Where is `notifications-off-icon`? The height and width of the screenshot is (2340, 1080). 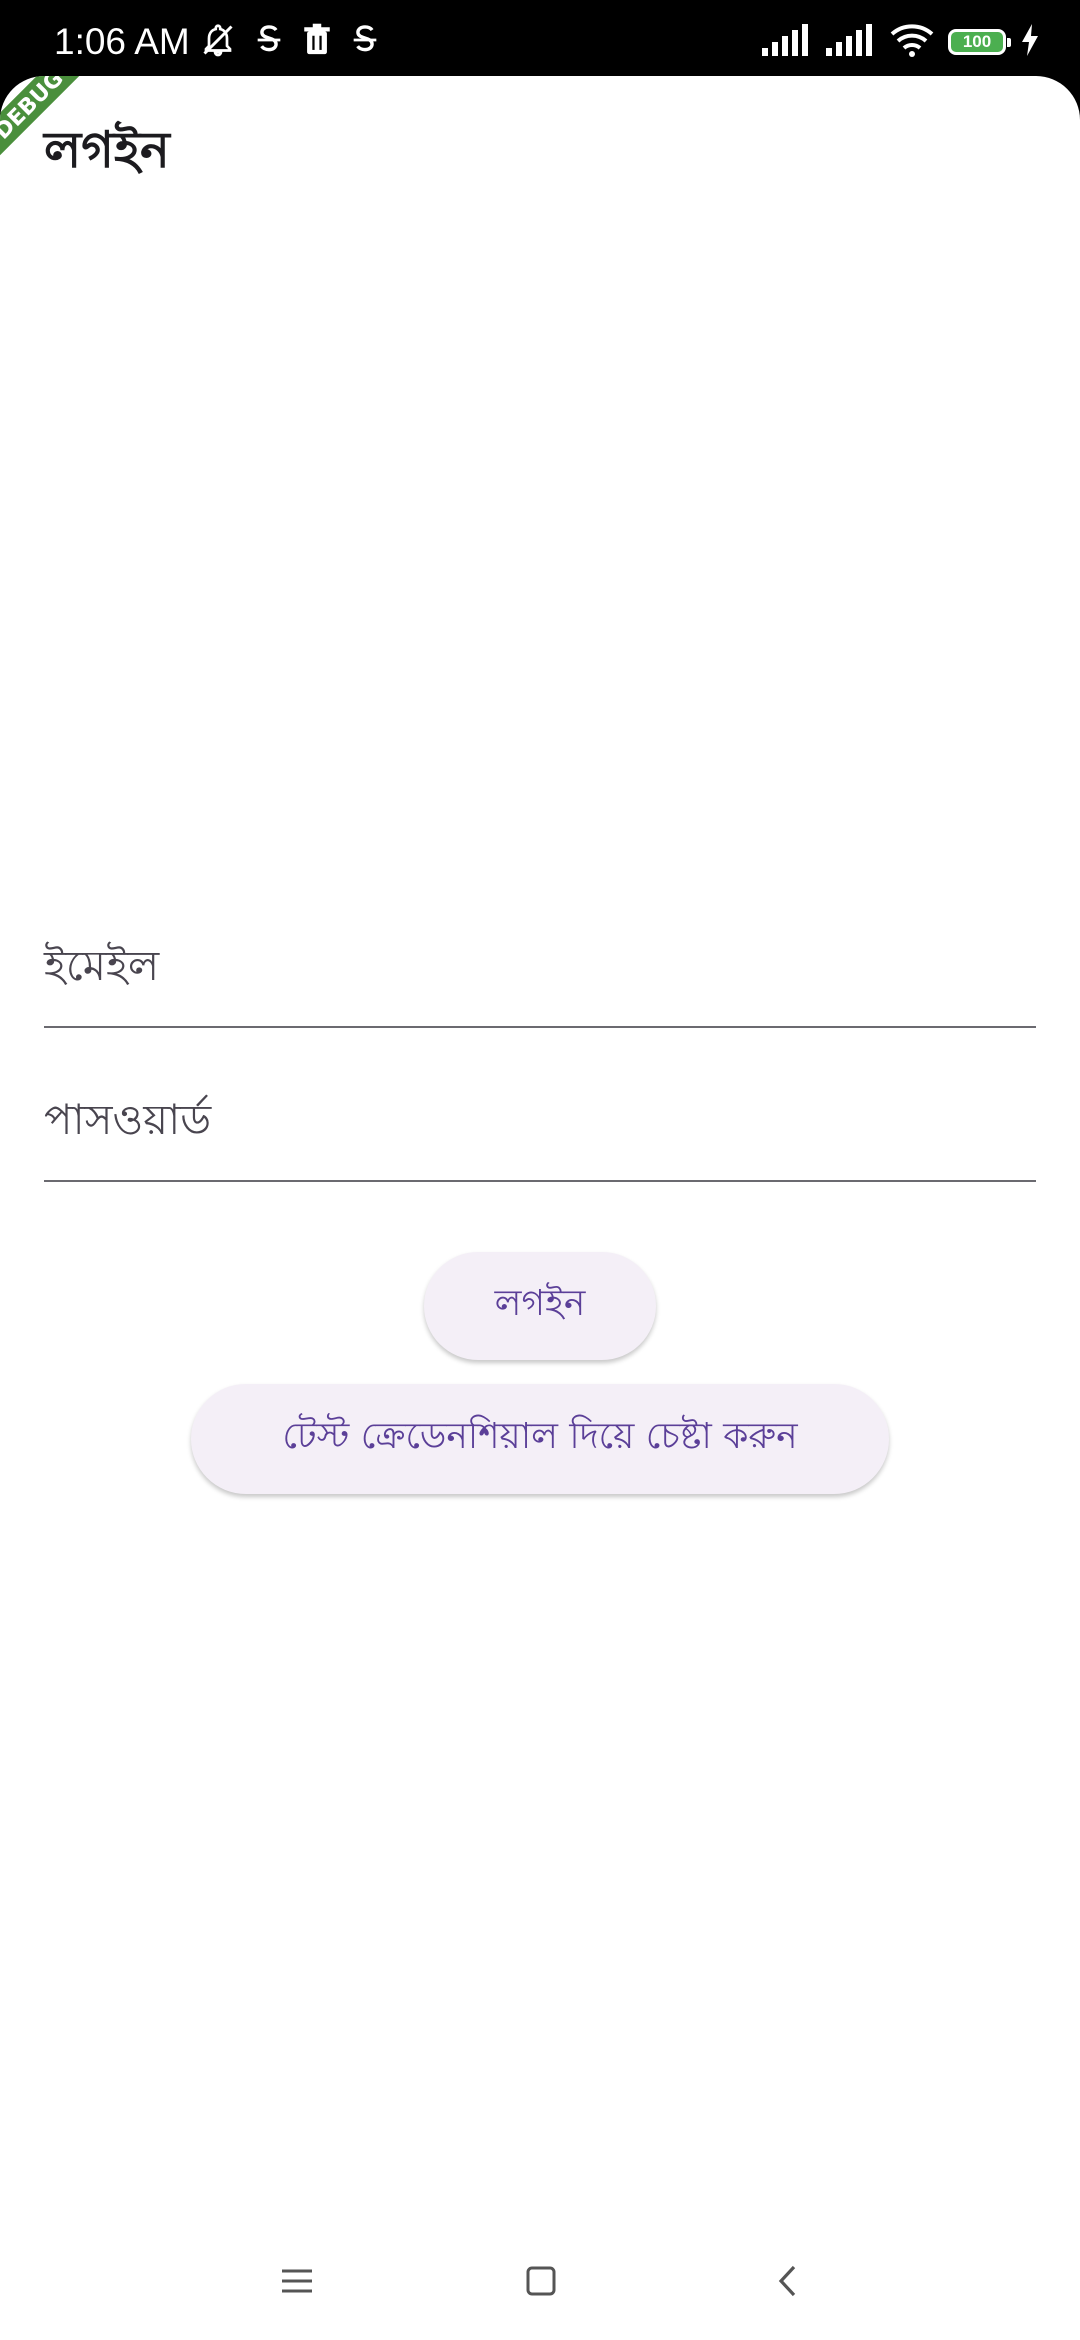 notifications-off-icon is located at coordinates (218, 42).